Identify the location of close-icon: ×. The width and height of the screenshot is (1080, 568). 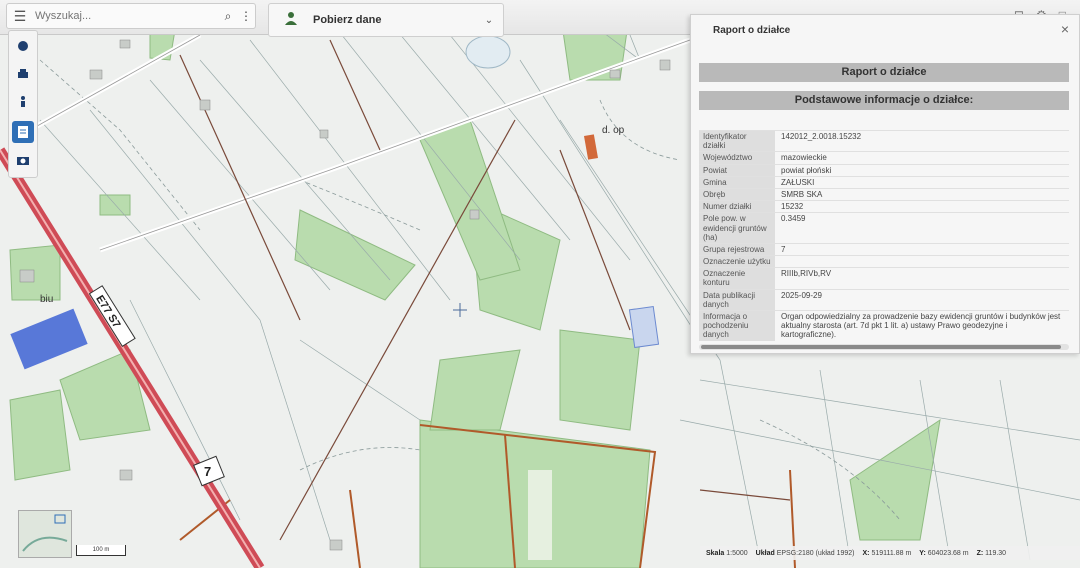
(1065, 29).